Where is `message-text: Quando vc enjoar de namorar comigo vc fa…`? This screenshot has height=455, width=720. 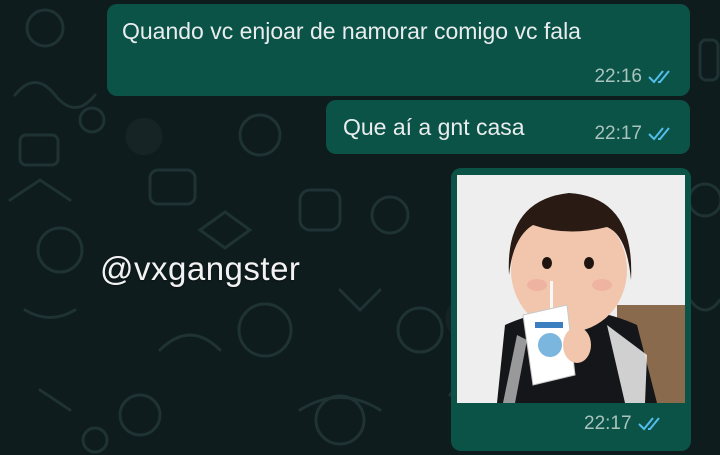
message-text: Quando vc enjoar de namorar comigo vc fa… is located at coordinates (351, 31).